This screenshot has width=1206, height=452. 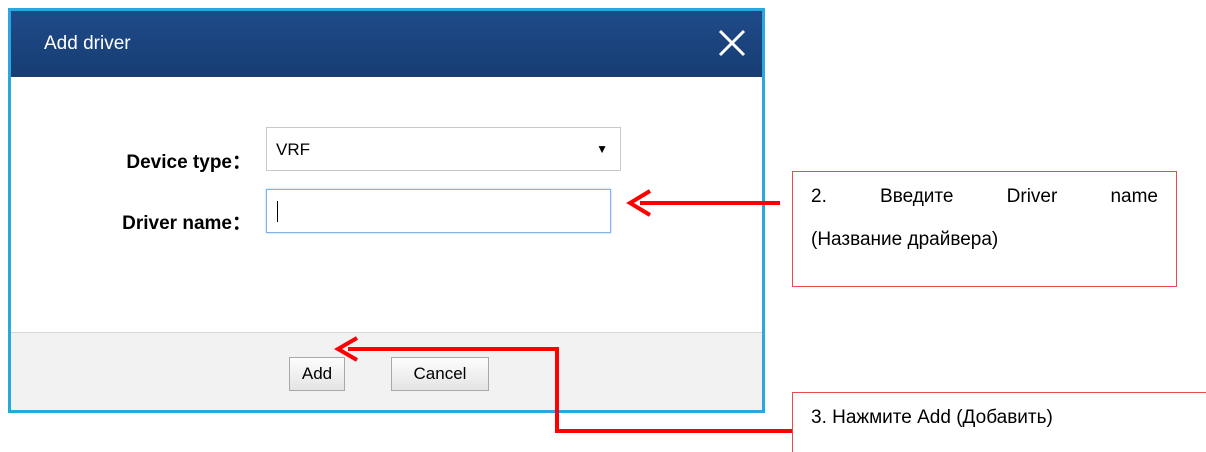 What do you see at coordinates (570, 390) in the screenshot?
I see `arrow-to-add-button` at bounding box center [570, 390].